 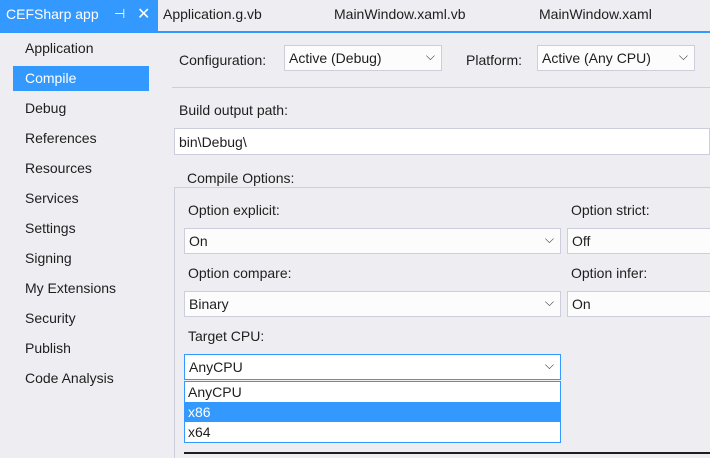 I want to click on target-cpu-select: AnyCPU ⌵, so click(x=372, y=367).